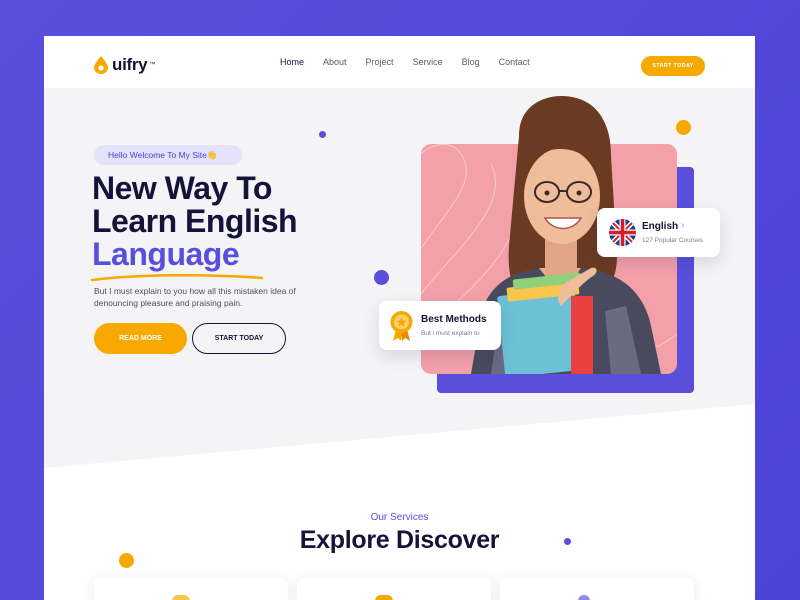 The height and width of the screenshot is (600, 800). Describe the element at coordinates (168, 155) in the screenshot. I see `welcome-badge: Hello Welcome To My Site👋` at that location.